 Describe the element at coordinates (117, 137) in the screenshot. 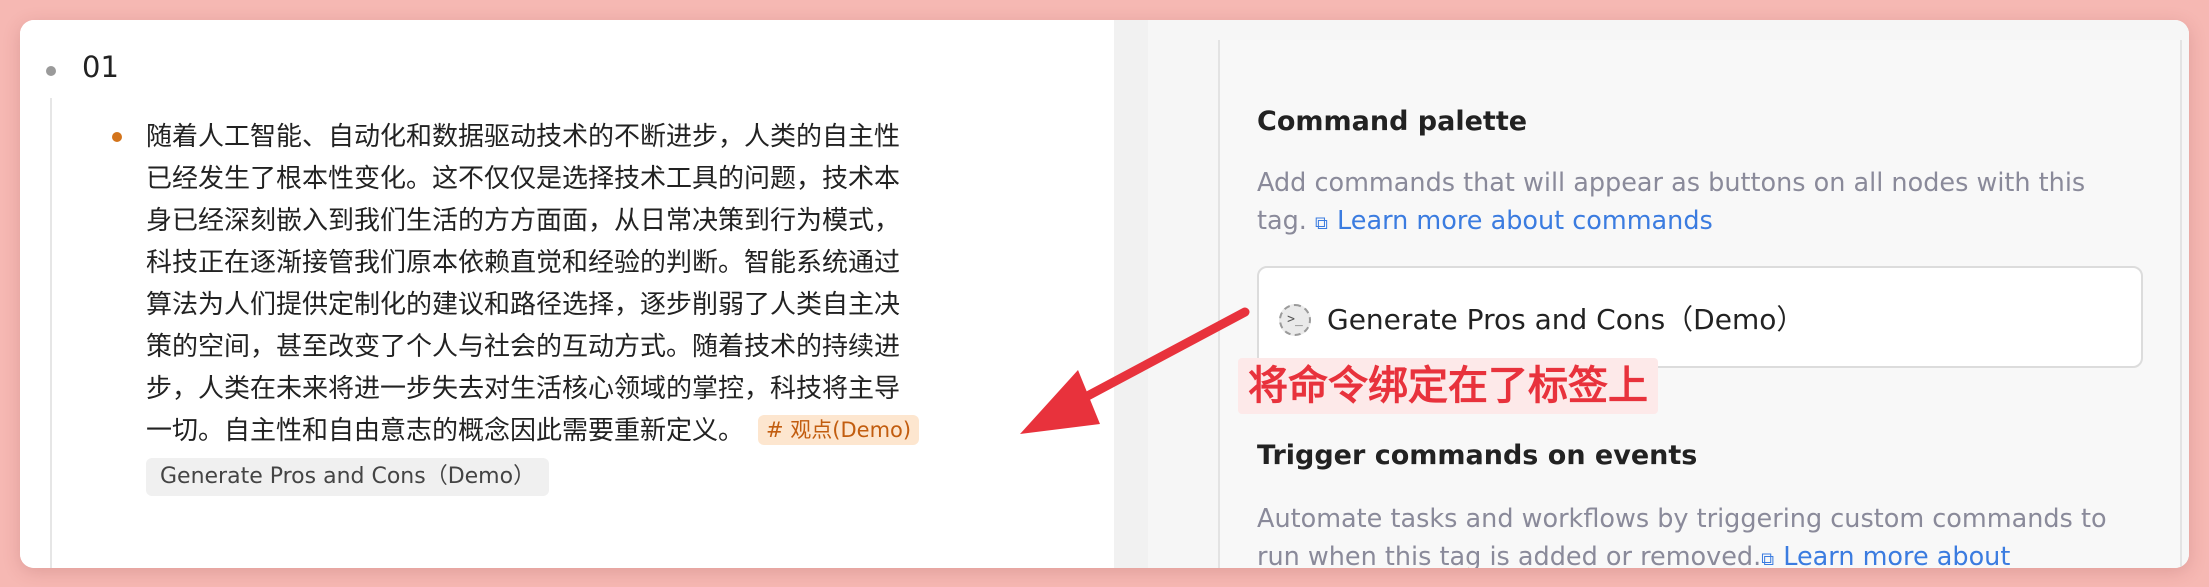

I see `child-node-bullet` at that location.